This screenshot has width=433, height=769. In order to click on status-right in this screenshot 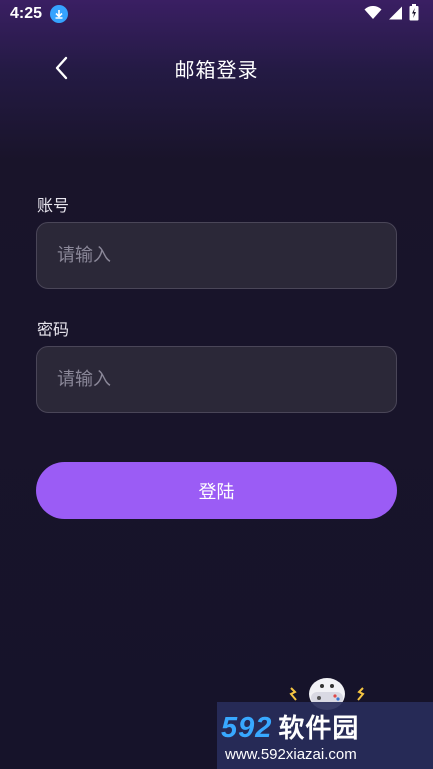, I will do `click(391, 14)`.